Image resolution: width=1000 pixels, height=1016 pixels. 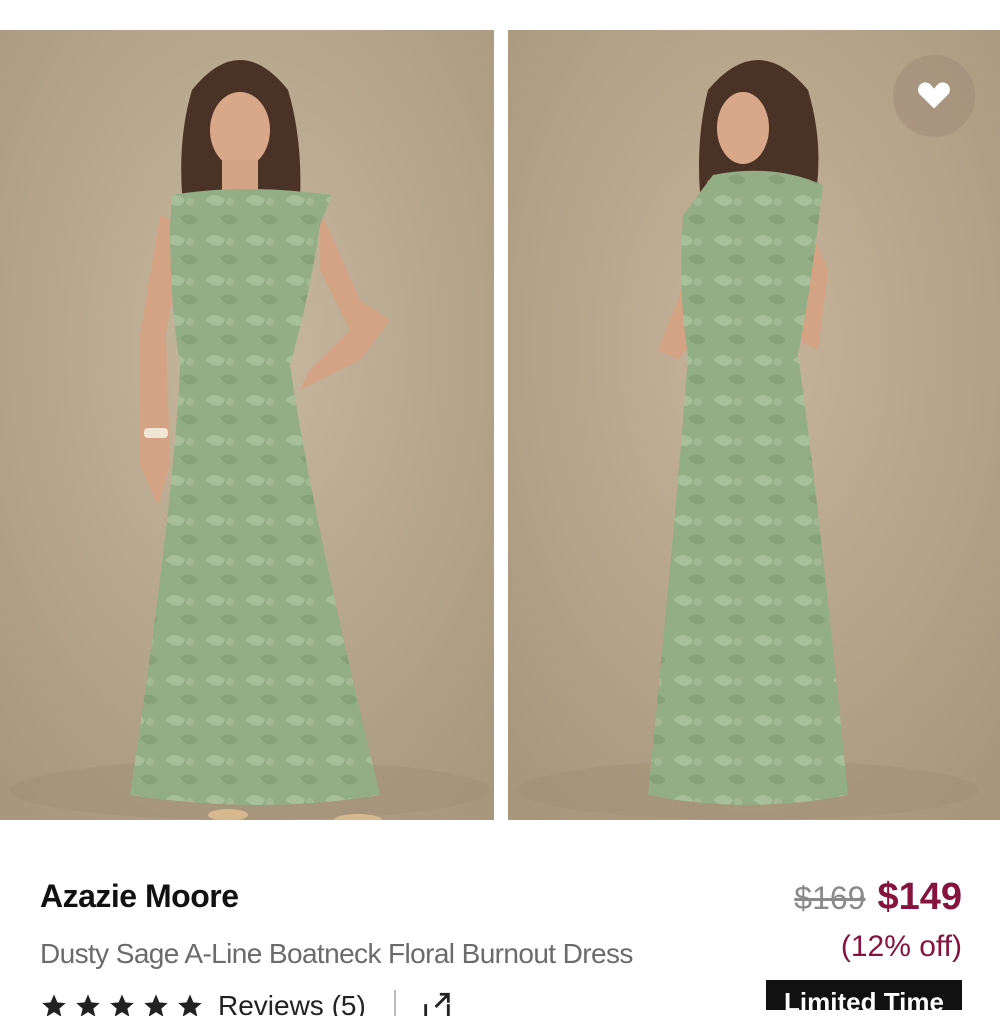 I want to click on limited-time-badge: Limited Time, so click(x=864, y=995).